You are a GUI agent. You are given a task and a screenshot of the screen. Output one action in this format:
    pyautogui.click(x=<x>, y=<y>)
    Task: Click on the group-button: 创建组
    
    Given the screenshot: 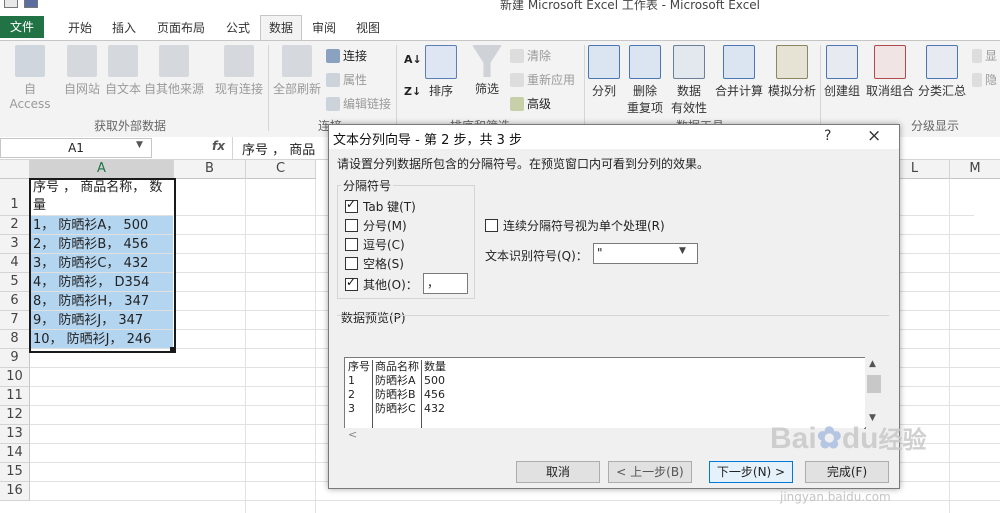 What is the action you would take?
    pyautogui.click(x=842, y=72)
    